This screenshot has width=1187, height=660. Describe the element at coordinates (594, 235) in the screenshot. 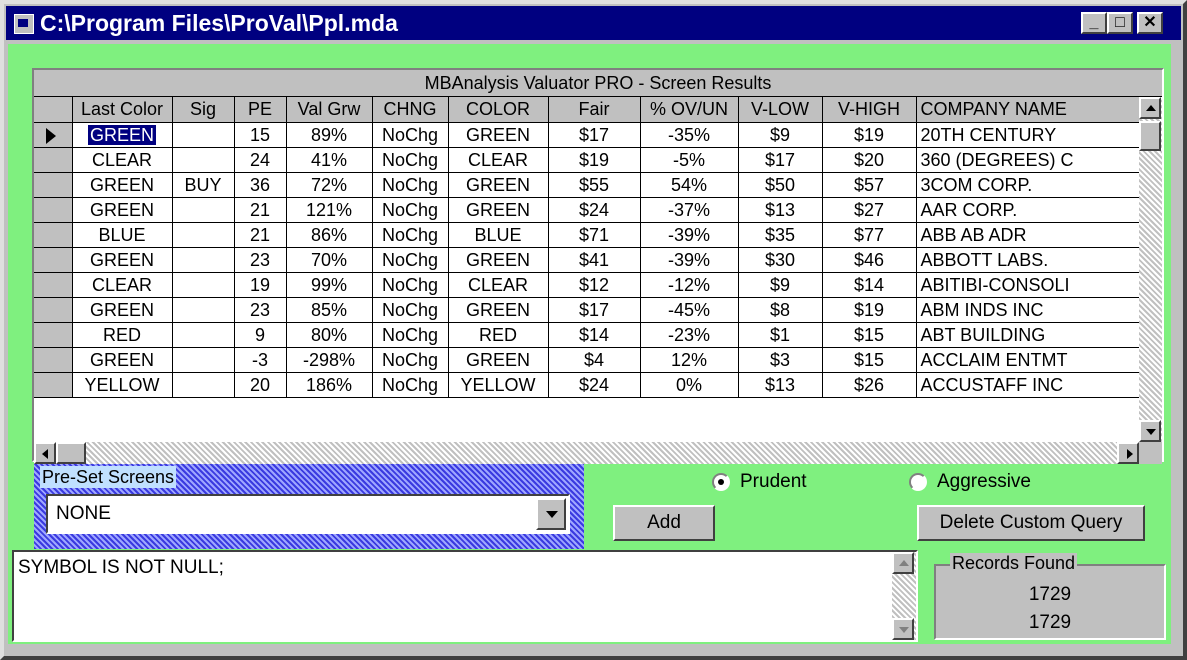

I see `table-cell: $71` at that location.